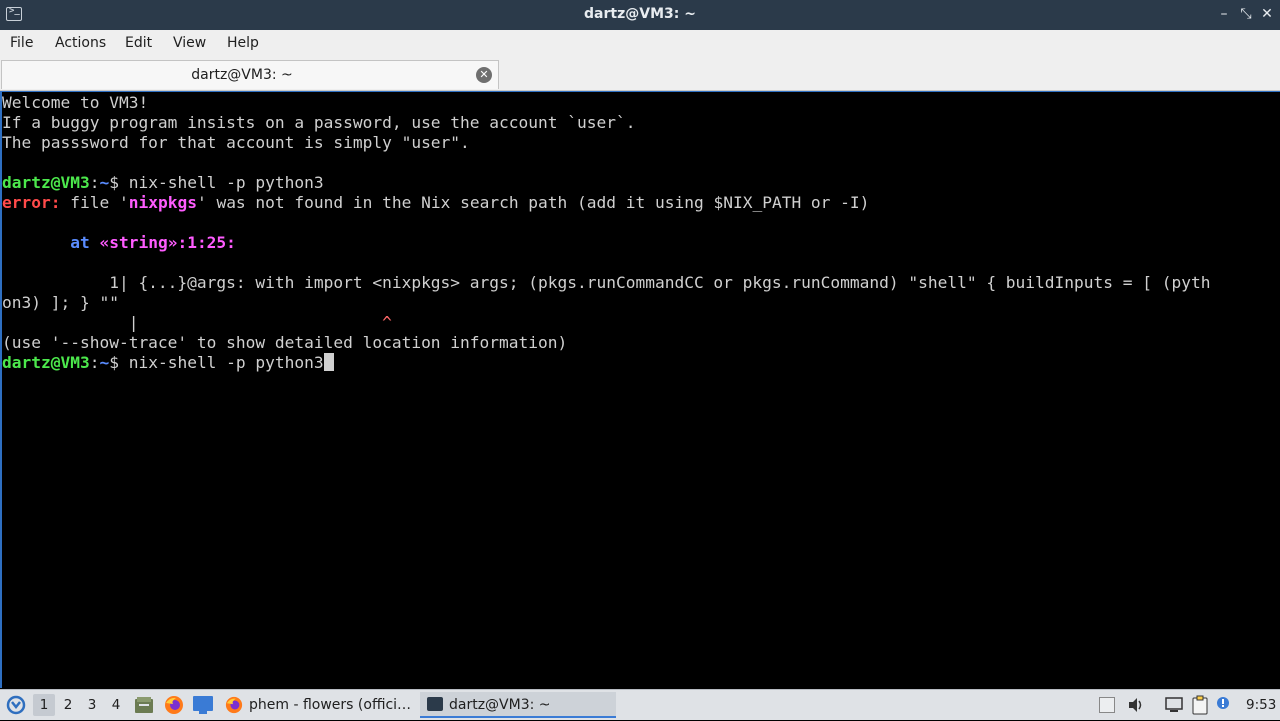 The image size is (1280, 721). What do you see at coordinates (226, 182) in the screenshot?
I see `command-text: nix-shell -p python3` at bounding box center [226, 182].